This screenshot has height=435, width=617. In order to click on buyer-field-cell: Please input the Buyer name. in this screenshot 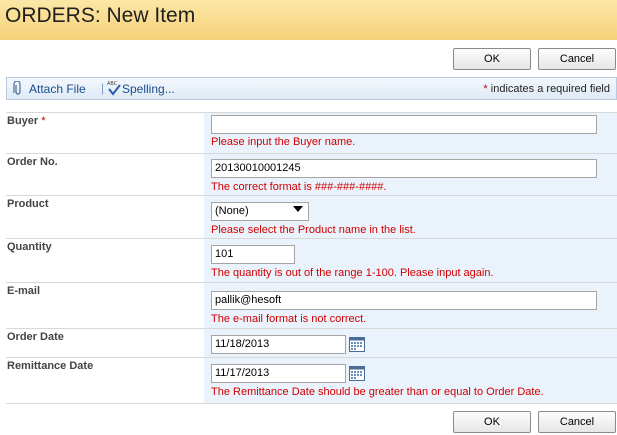, I will do `click(410, 133)`.